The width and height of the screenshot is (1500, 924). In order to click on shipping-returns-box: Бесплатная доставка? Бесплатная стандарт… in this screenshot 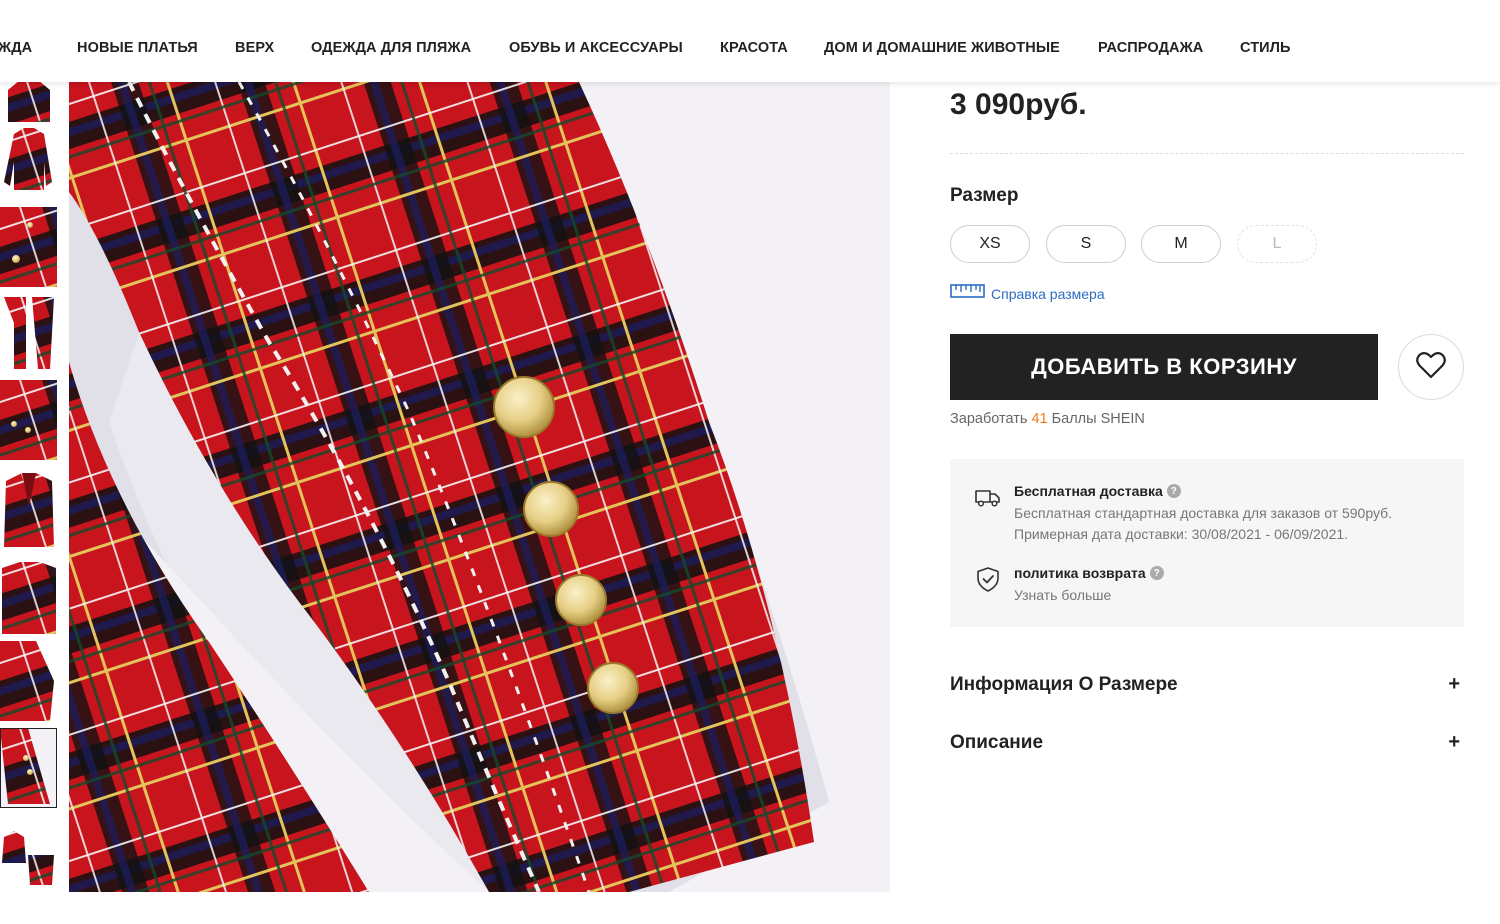, I will do `click(1207, 543)`.